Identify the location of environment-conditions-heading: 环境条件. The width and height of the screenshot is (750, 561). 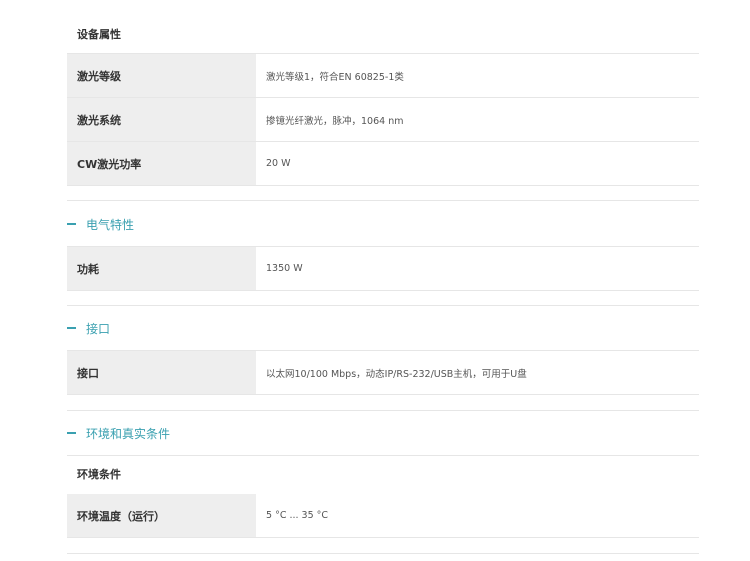
(99, 474).